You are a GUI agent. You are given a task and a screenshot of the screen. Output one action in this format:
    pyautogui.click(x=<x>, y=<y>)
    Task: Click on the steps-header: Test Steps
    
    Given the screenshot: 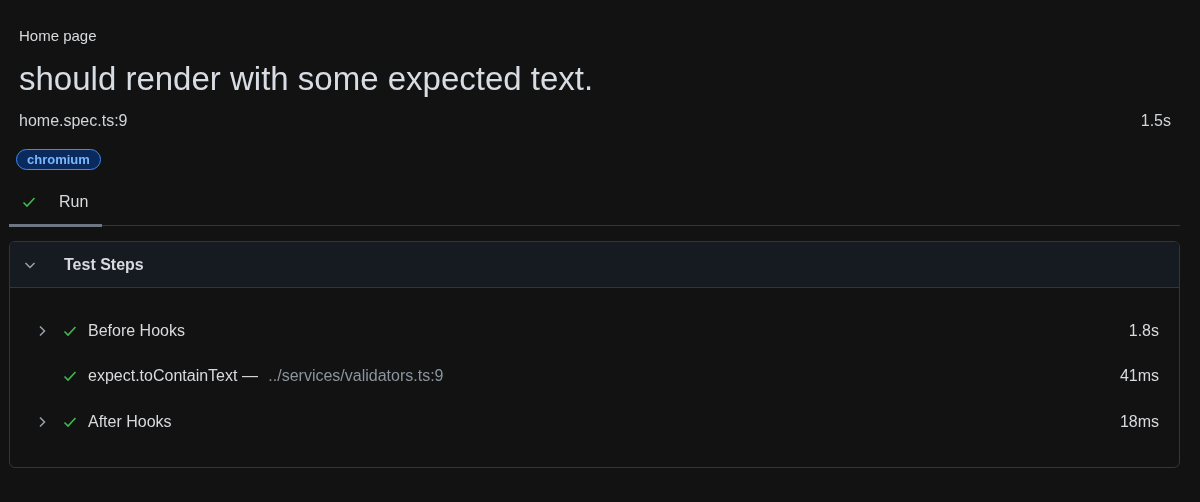 What is the action you would take?
    pyautogui.click(x=594, y=265)
    